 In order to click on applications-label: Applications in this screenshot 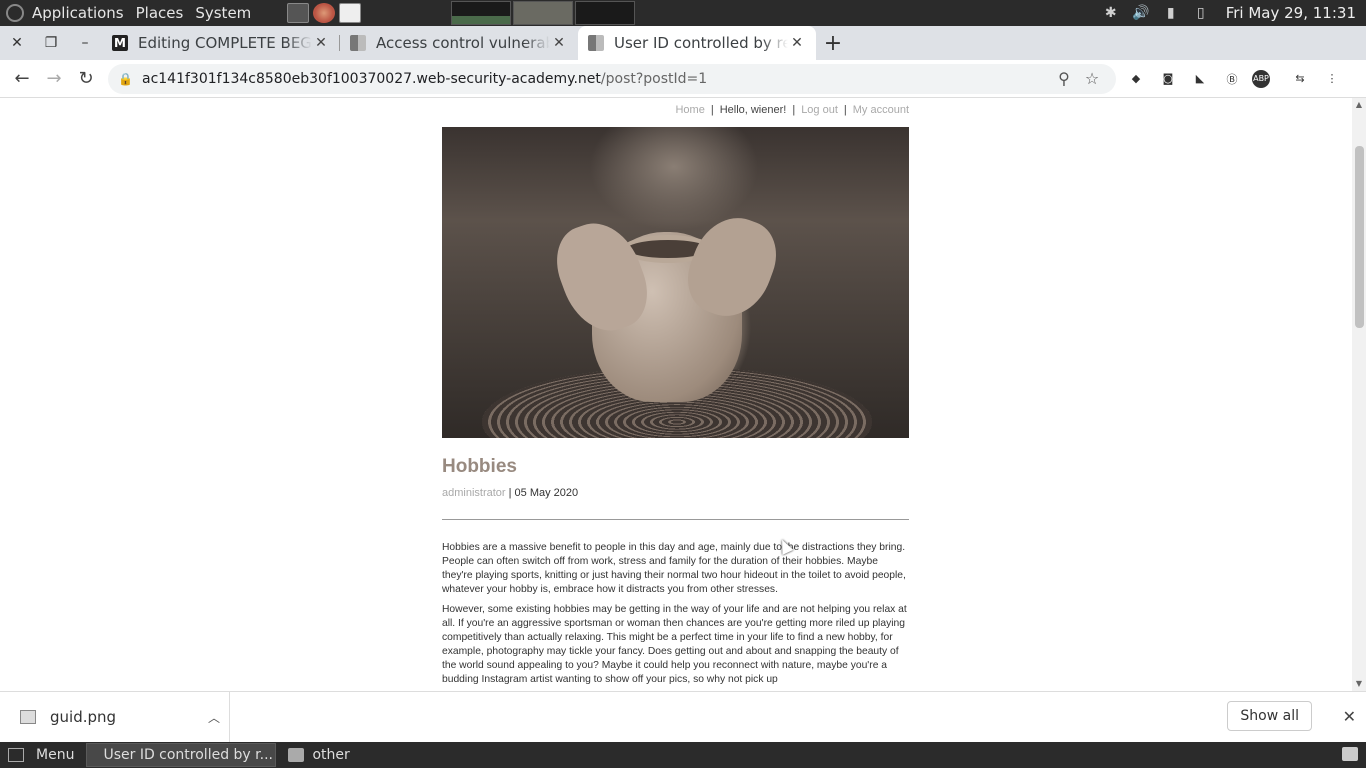, I will do `click(78, 13)`.